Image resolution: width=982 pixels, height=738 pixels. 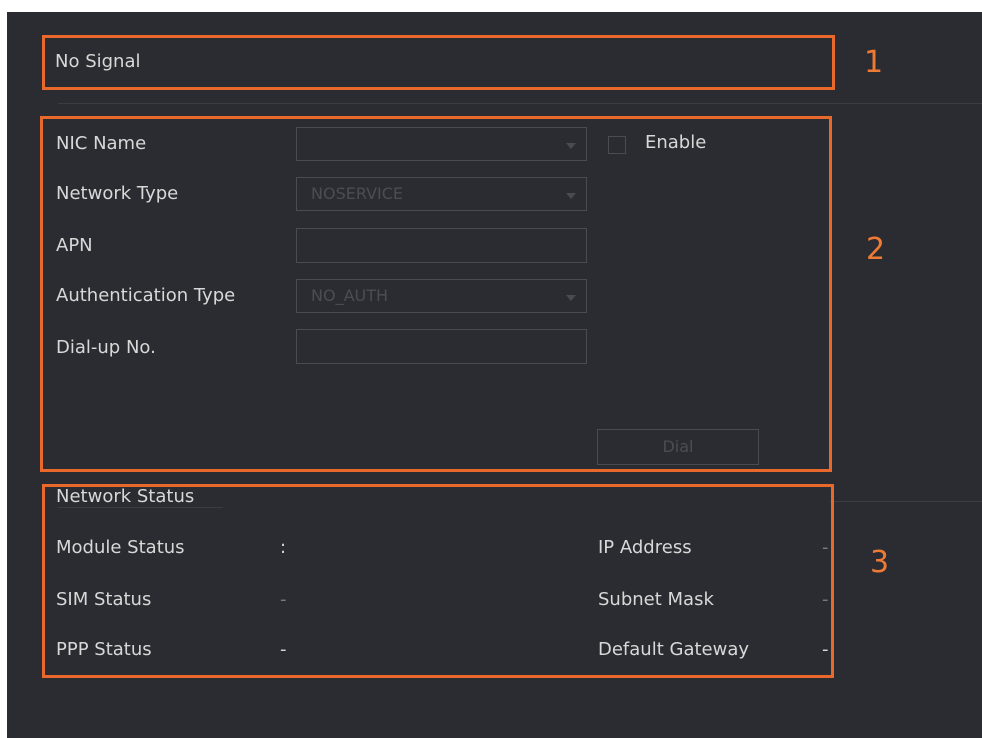 What do you see at coordinates (441, 296) in the screenshot?
I see `auth-type-select: NO_AUTH` at bounding box center [441, 296].